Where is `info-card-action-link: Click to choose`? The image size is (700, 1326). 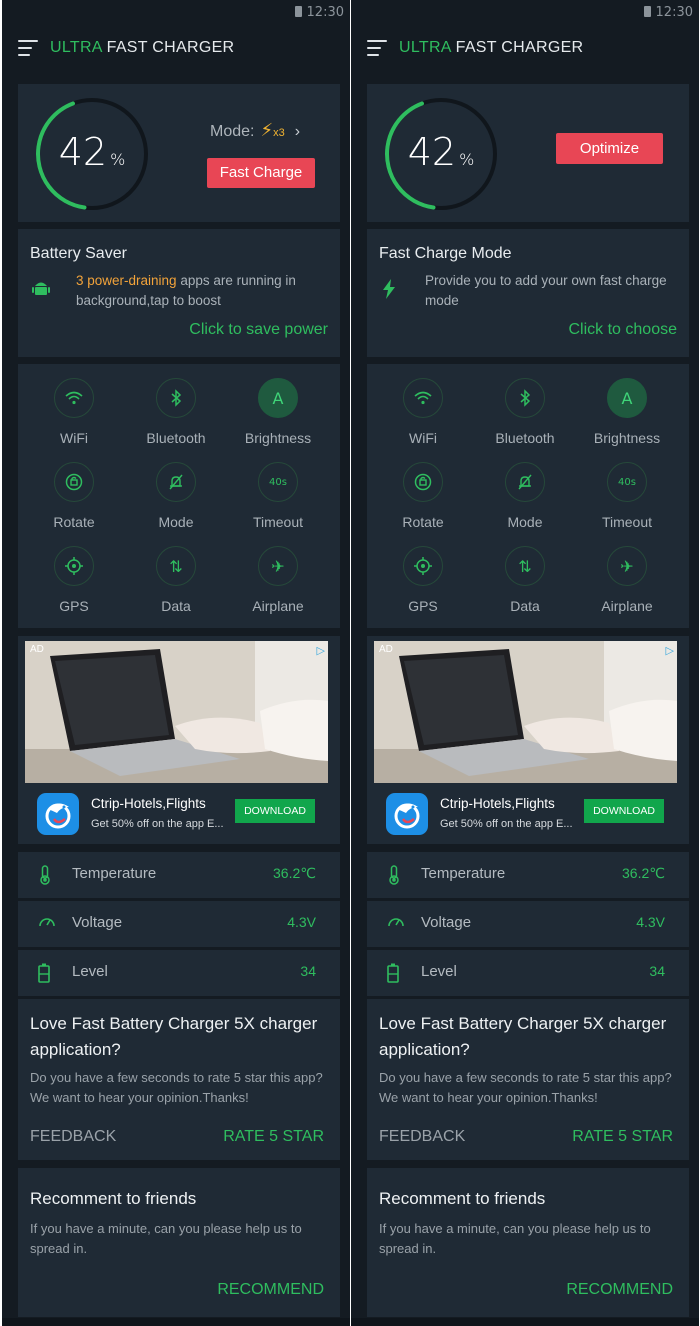 info-card-action-link: Click to choose is located at coordinates (623, 330).